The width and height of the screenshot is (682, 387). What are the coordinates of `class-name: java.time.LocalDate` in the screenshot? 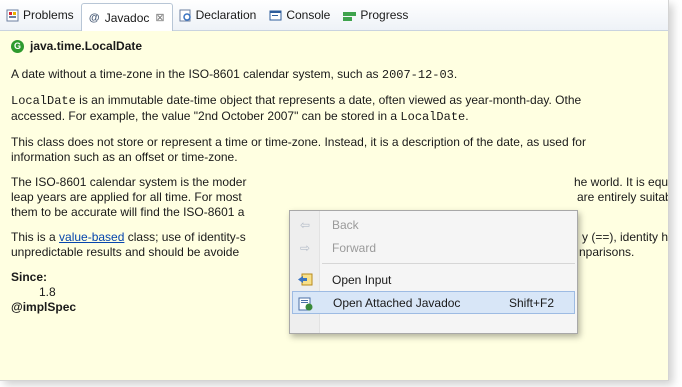 It's located at (86, 46).